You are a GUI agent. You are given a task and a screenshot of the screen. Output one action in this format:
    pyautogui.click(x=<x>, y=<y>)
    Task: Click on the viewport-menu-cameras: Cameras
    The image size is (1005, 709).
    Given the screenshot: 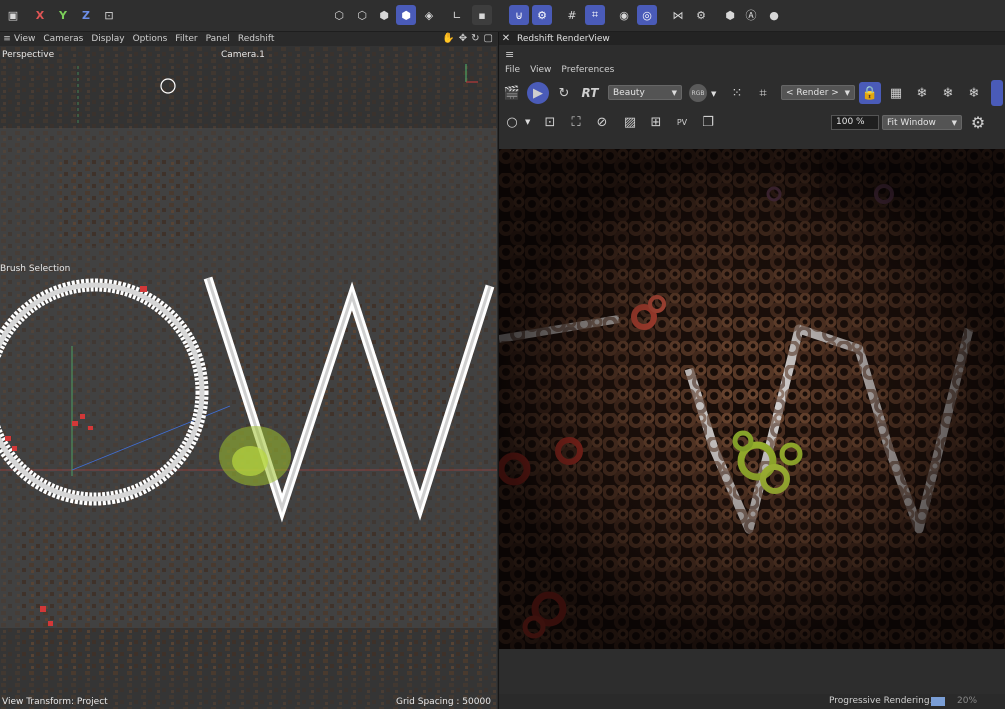 What is the action you would take?
    pyautogui.click(x=67, y=39)
    